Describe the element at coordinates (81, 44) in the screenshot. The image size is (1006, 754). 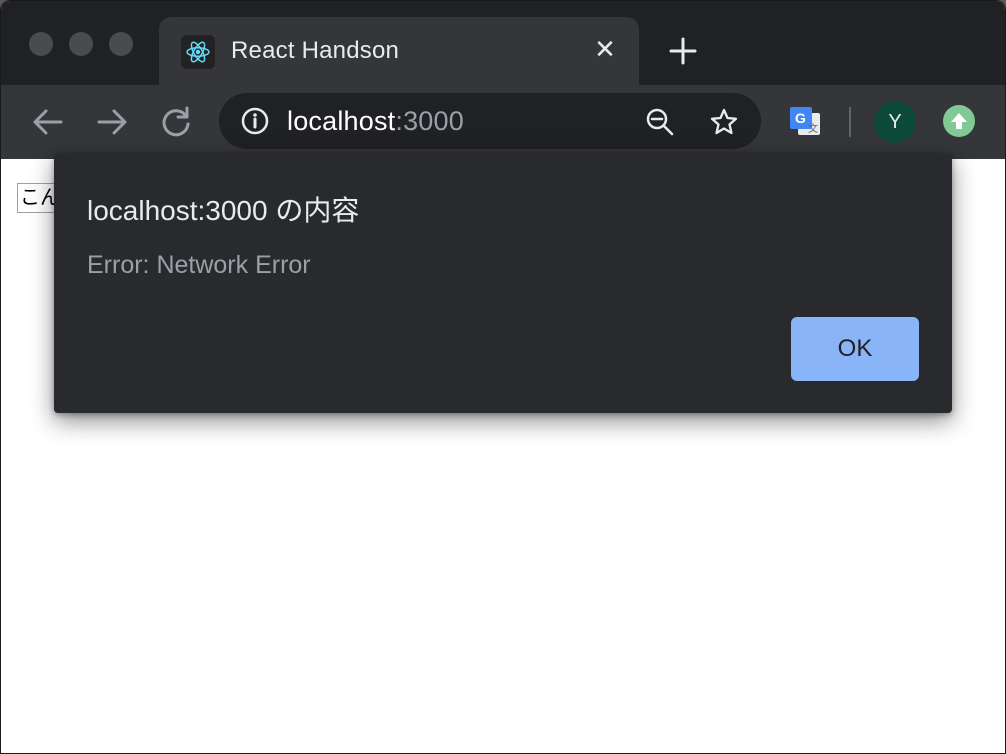
I see `minimize-window-button` at that location.